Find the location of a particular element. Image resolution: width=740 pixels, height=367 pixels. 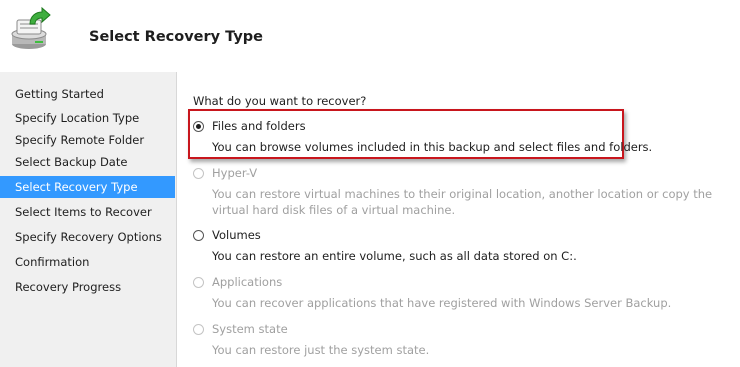

option-label: System state is located at coordinates (250, 329).